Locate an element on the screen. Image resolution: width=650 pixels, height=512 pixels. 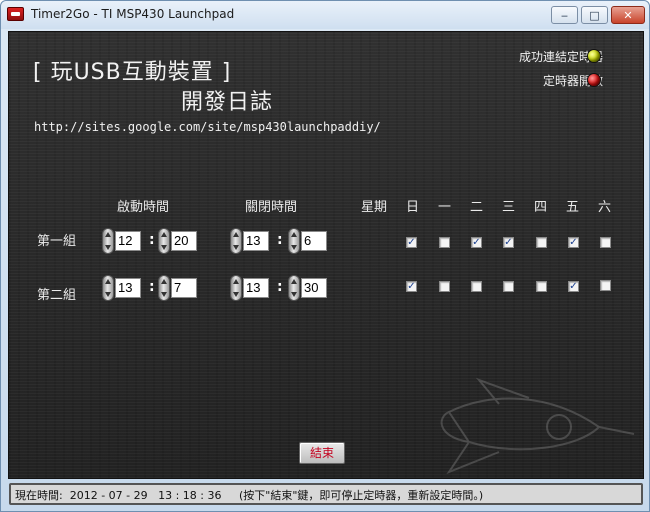
group-2-stop-hour-spinner is located at coordinates (236, 288).